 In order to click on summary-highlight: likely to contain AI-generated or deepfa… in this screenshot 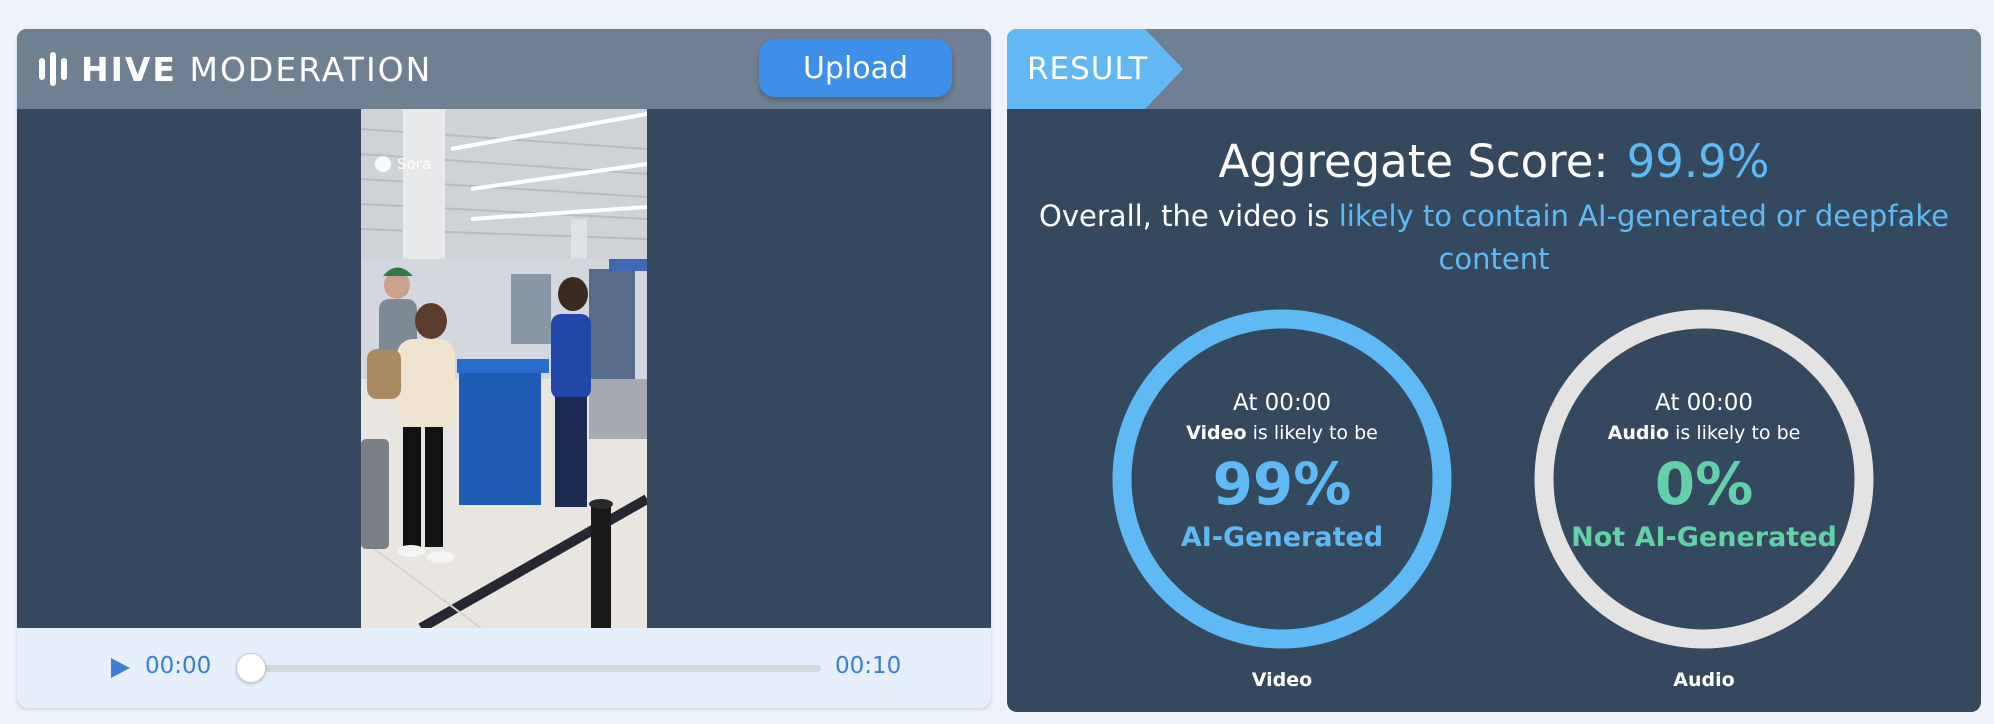, I will do `click(1643, 237)`.